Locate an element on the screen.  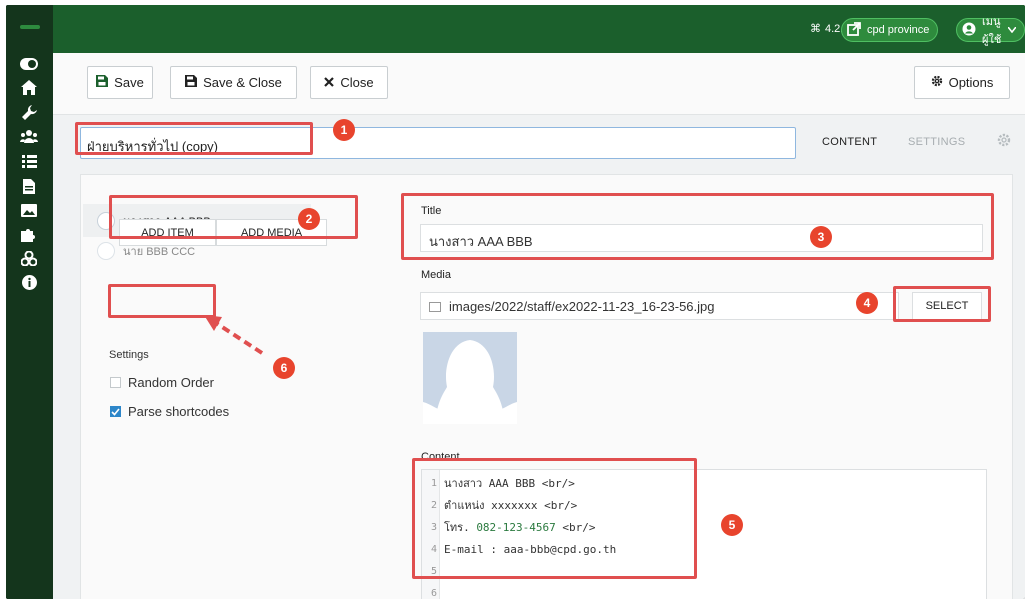
wrench-icon is located at coordinates (29, 112).